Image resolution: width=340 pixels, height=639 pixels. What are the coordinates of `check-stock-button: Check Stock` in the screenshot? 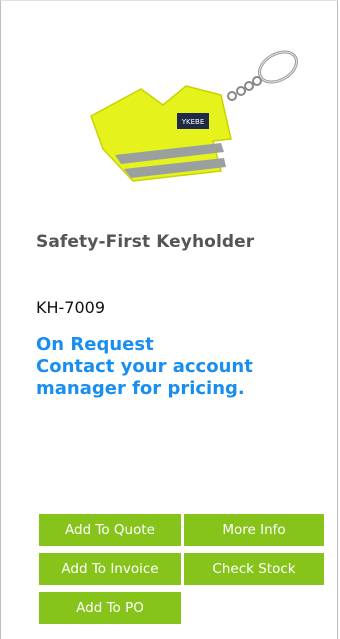 It's located at (254, 569).